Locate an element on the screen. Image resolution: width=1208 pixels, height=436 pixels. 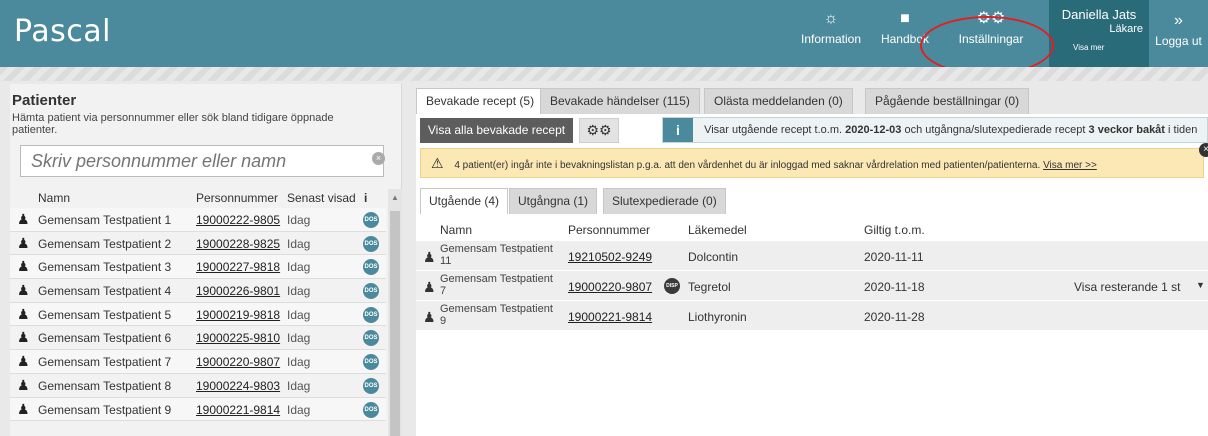
col-pnr: Personnummer is located at coordinates (237, 198).